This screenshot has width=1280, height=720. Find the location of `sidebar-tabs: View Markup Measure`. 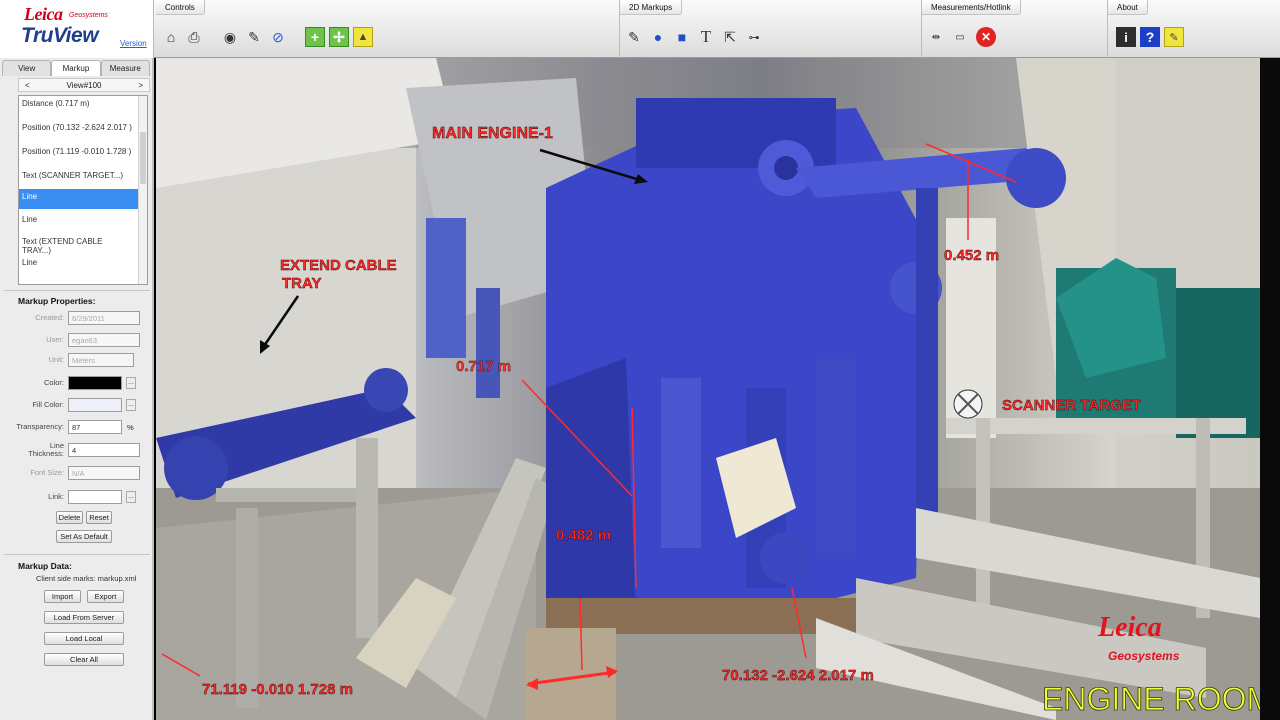

sidebar-tabs: View Markup Measure is located at coordinates (76, 68).